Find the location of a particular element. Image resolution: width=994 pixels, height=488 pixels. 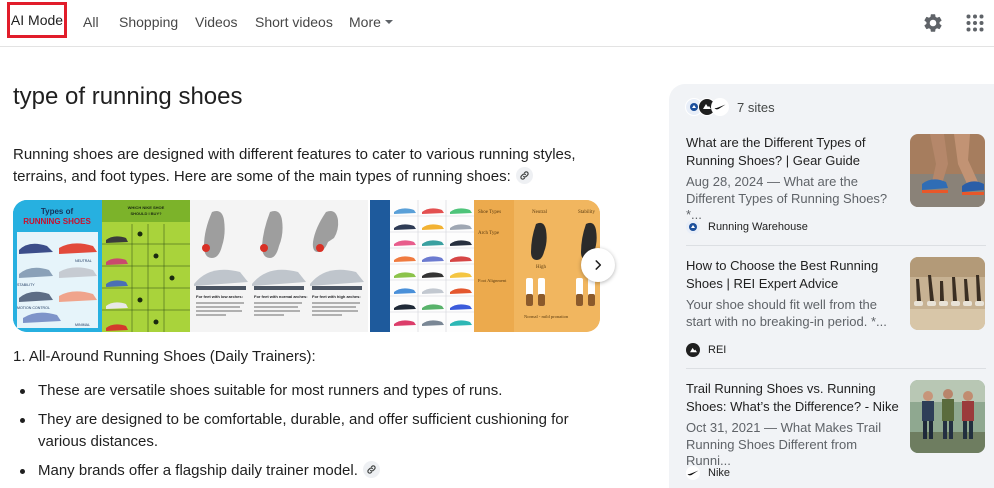

carousel-next-button is located at coordinates (598, 265).